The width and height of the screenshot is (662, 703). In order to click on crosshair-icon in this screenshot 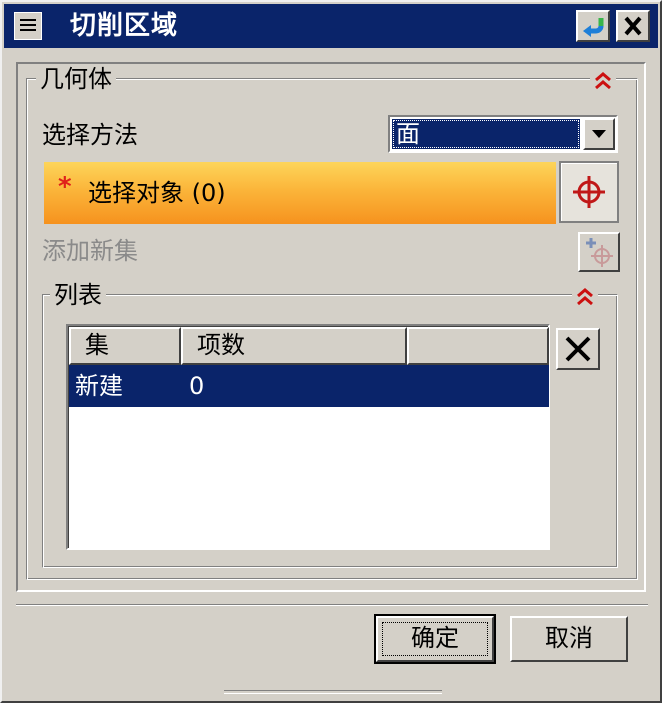, I will do `click(589, 192)`.